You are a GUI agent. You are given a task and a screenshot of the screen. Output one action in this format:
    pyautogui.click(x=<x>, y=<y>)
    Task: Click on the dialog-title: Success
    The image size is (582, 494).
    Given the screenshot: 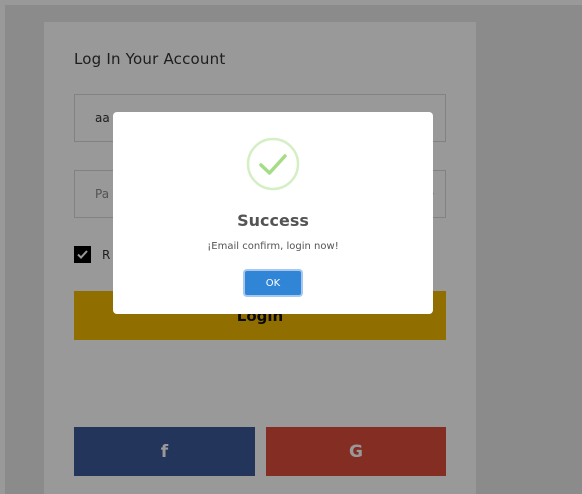 What is the action you would take?
    pyautogui.click(x=273, y=220)
    